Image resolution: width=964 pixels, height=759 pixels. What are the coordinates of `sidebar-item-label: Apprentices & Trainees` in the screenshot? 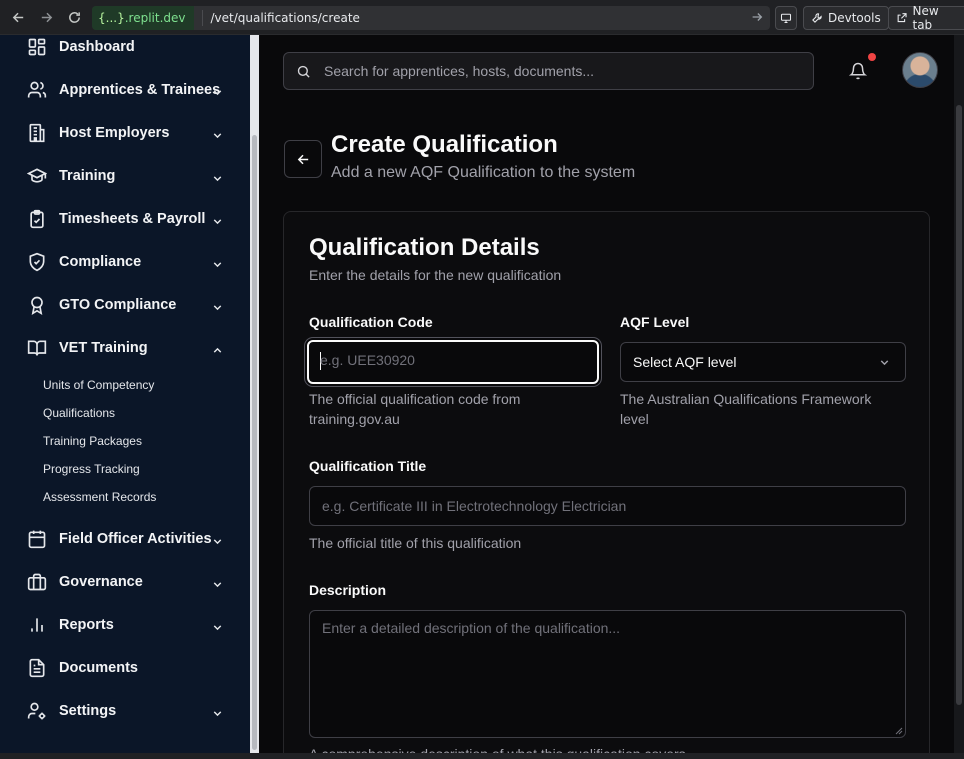 It's located at (140, 90).